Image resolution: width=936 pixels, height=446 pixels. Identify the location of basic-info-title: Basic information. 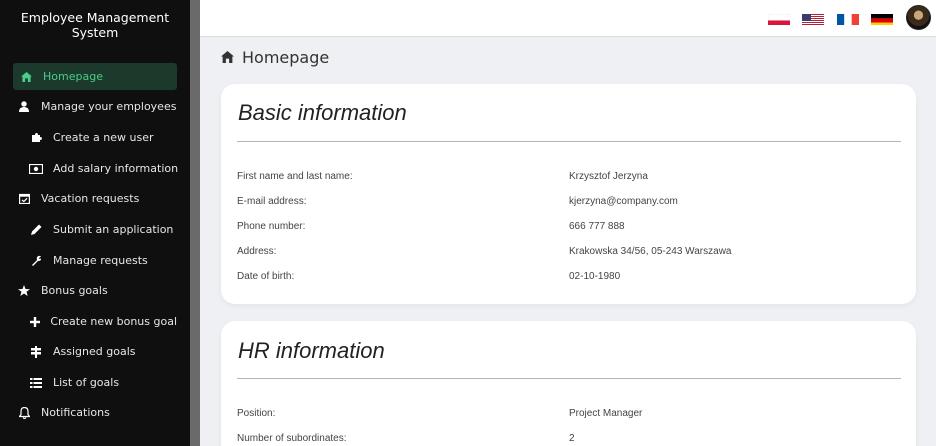
(322, 112).